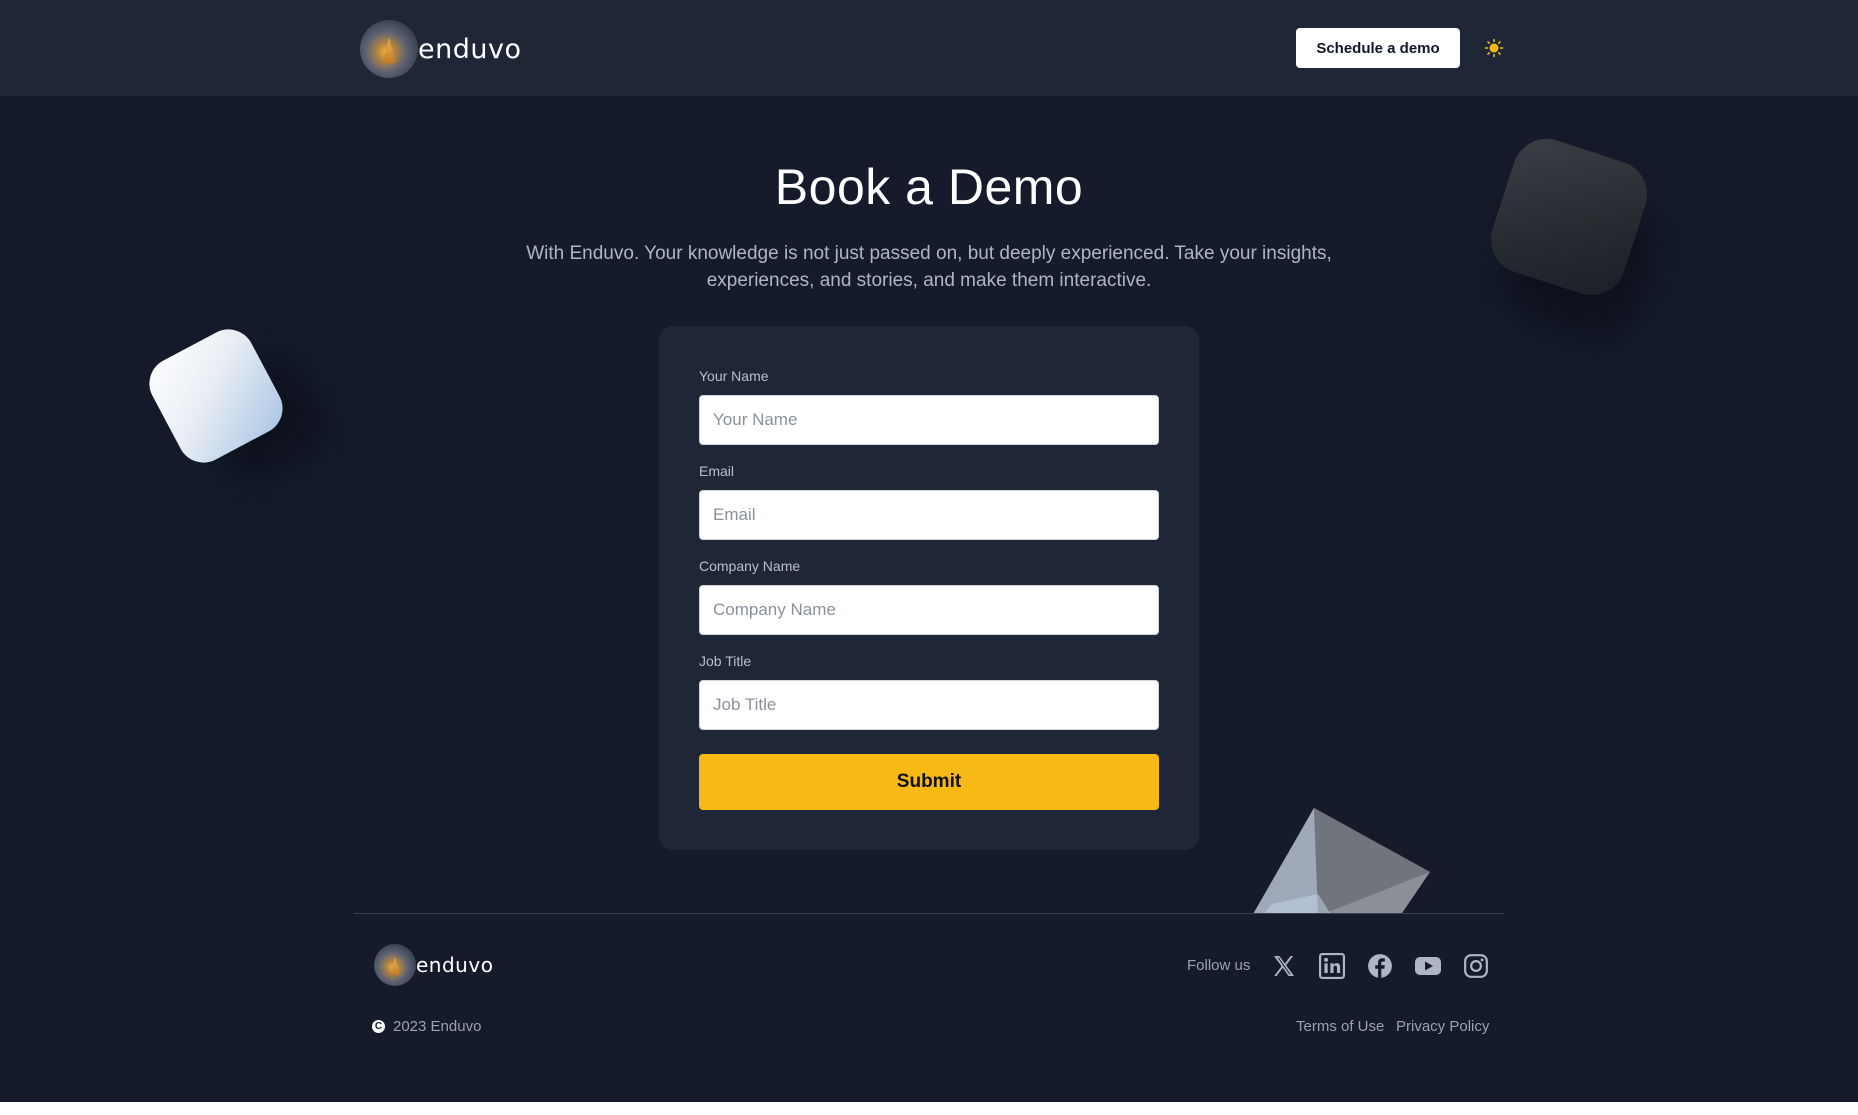 This screenshot has height=1115, width=1858. What do you see at coordinates (1378, 48) in the screenshot?
I see `schedule-demo-button: Schedule a demo` at bounding box center [1378, 48].